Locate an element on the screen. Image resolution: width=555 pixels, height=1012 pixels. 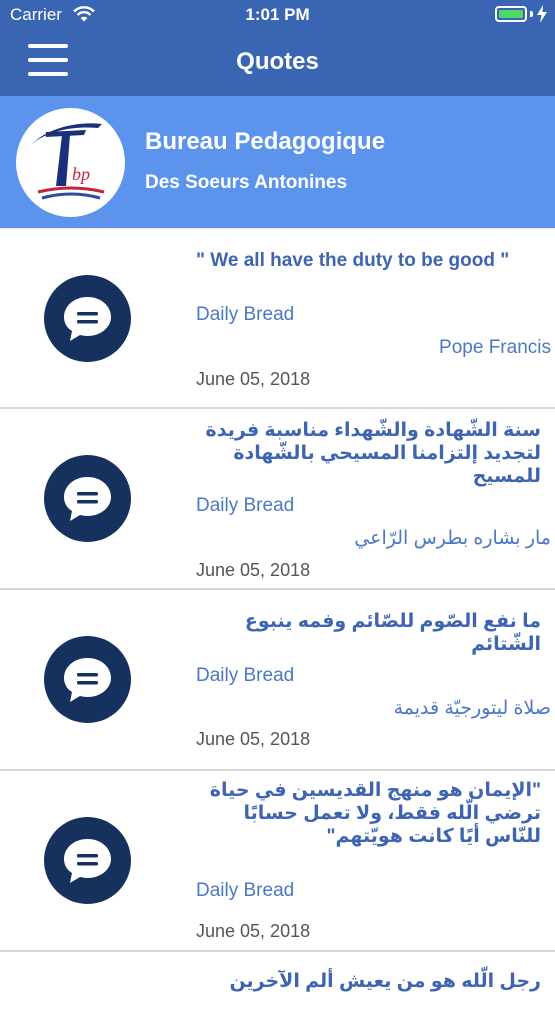
battery-level is located at coordinates (511, 14).